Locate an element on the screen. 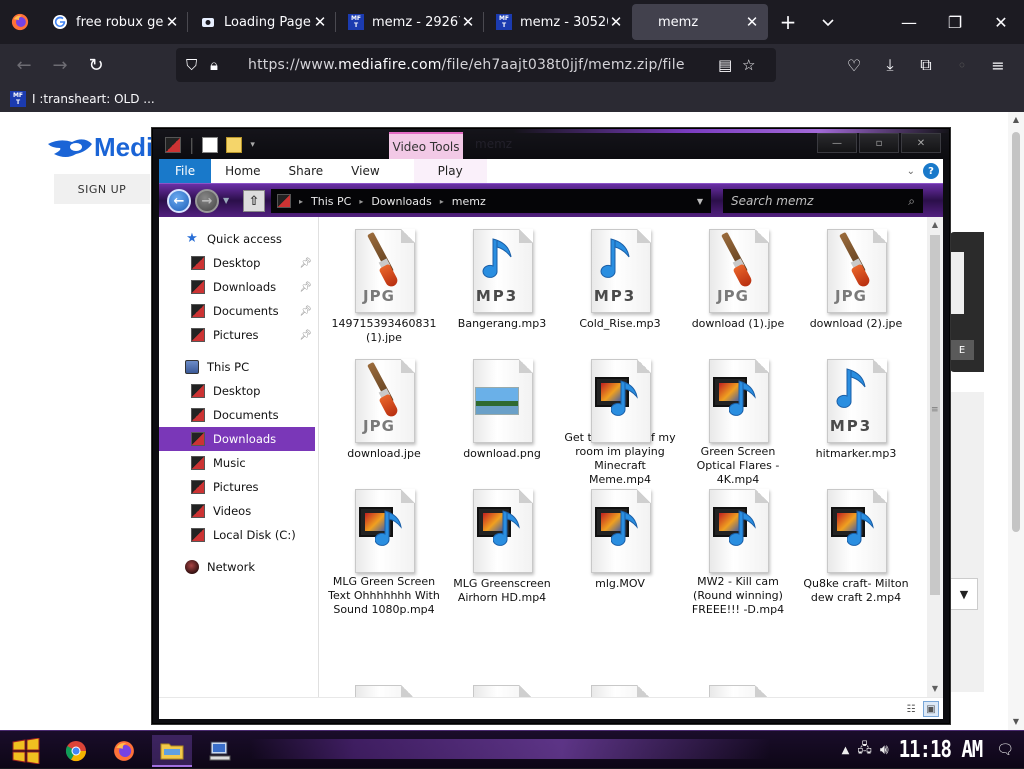  page-scrollbar: ▲ ▼ is located at coordinates (1016, 421).